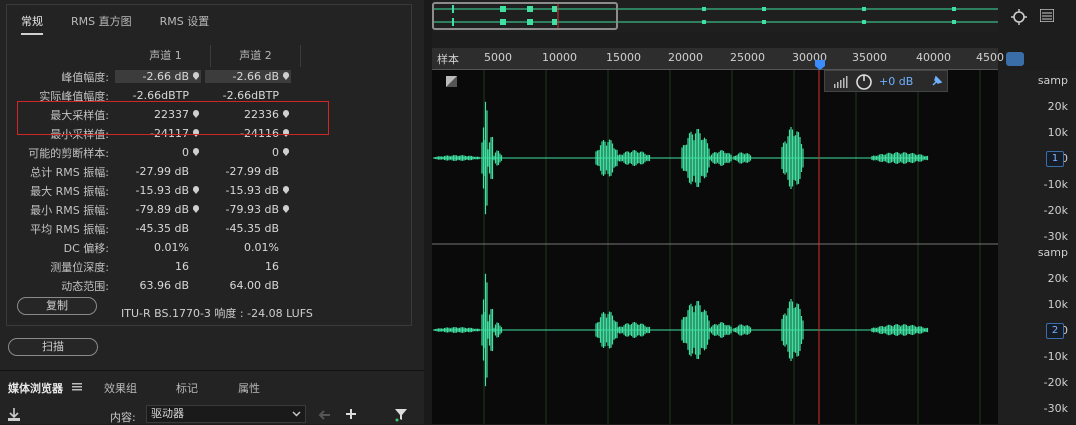 Image resolution: width=1076 pixels, height=425 pixels. What do you see at coordinates (1055, 331) in the screenshot?
I see `channel-2-badge: 2` at bounding box center [1055, 331].